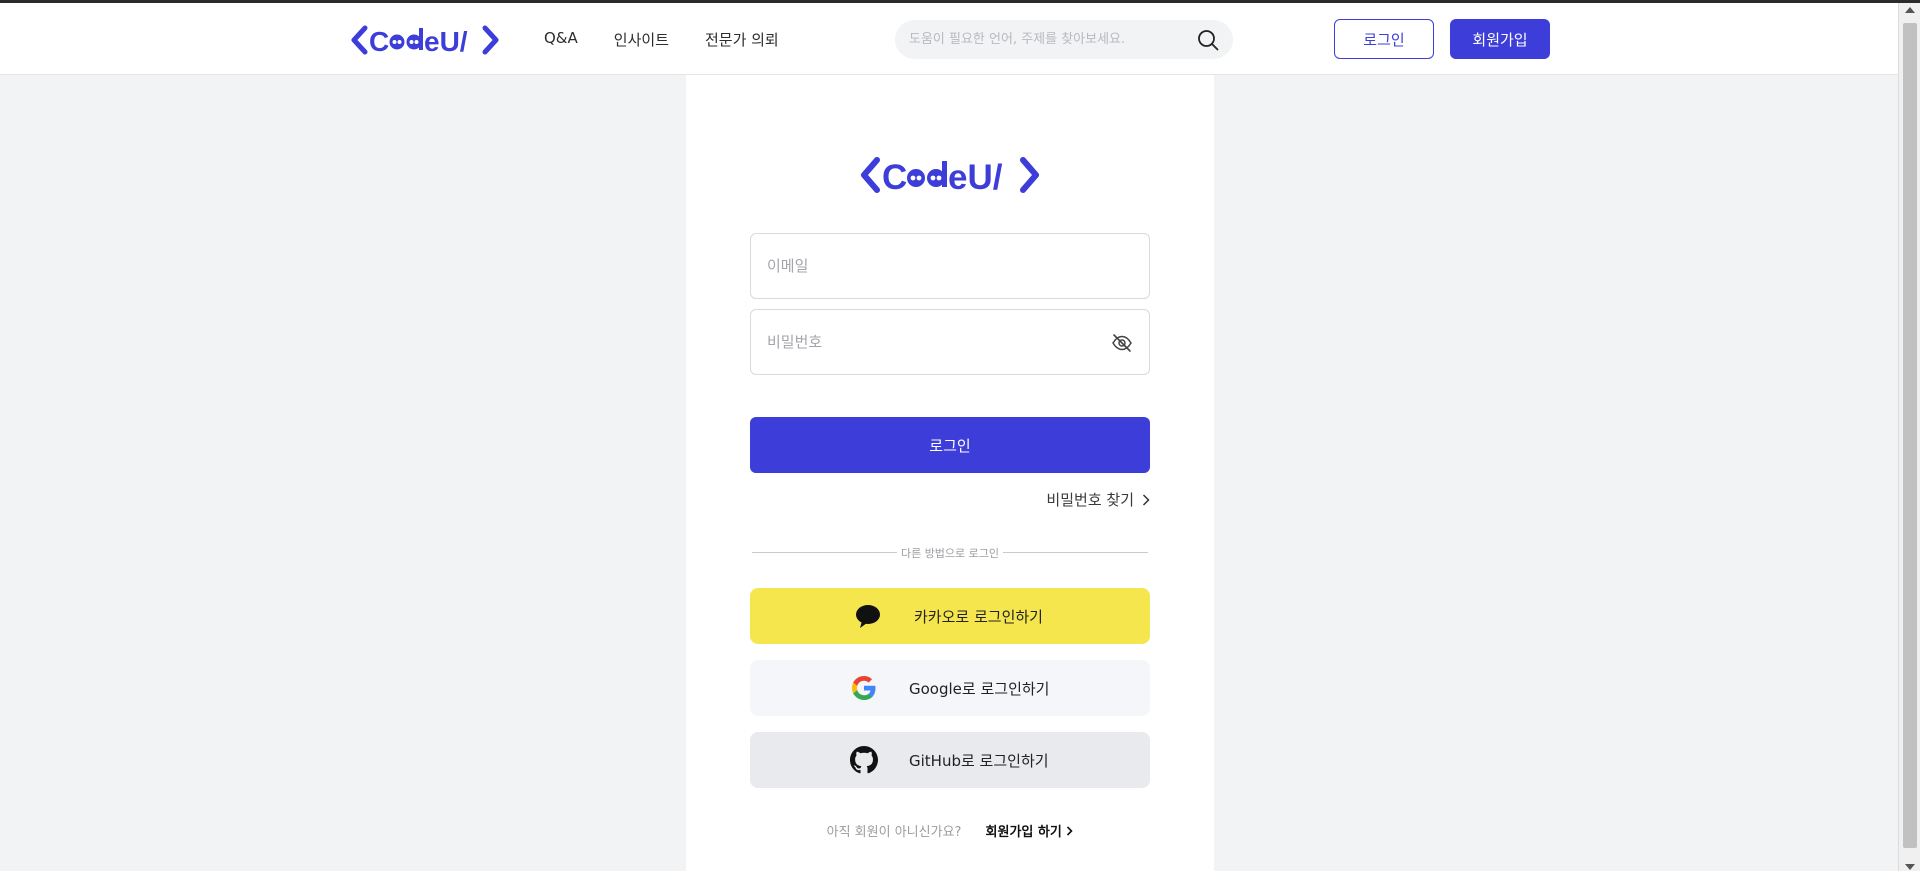  I want to click on signup-link: 회원가입 하기, so click(1030, 832).